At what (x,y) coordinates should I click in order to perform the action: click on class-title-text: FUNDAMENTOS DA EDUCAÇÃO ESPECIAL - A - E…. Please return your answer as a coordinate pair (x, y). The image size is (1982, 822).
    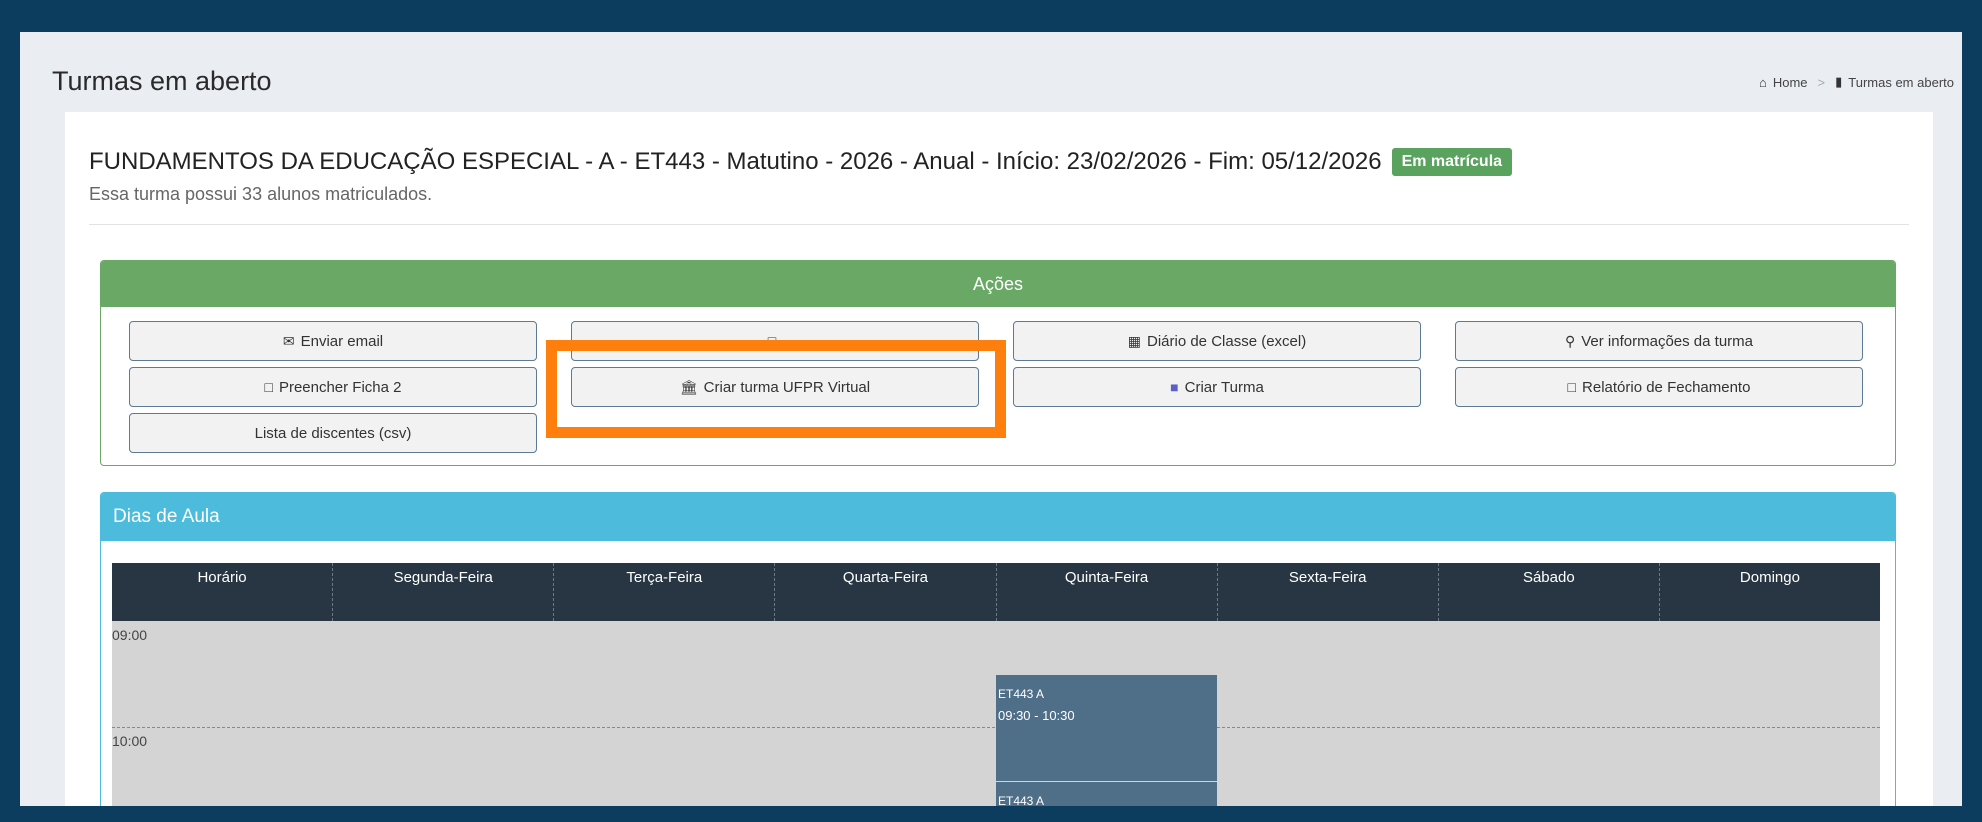
    Looking at the image, I should click on (735, 161).